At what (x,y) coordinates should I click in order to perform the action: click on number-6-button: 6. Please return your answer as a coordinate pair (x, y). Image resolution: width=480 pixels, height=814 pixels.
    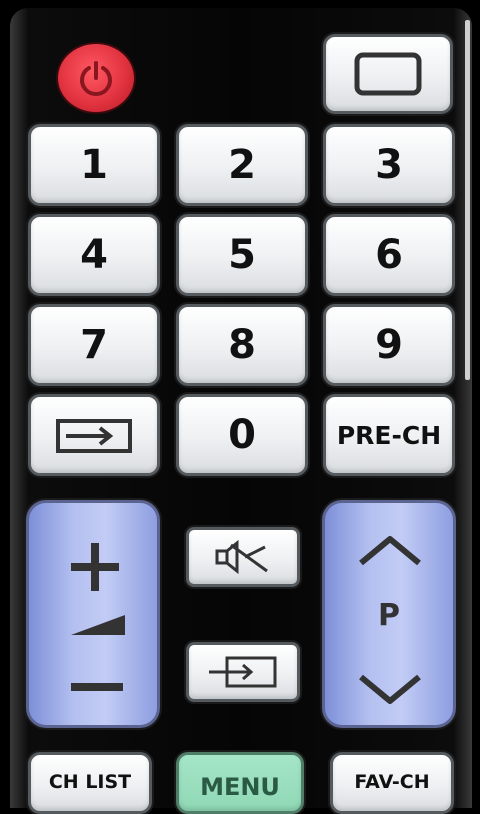
    Looking at the image, I should click on (389, 255).